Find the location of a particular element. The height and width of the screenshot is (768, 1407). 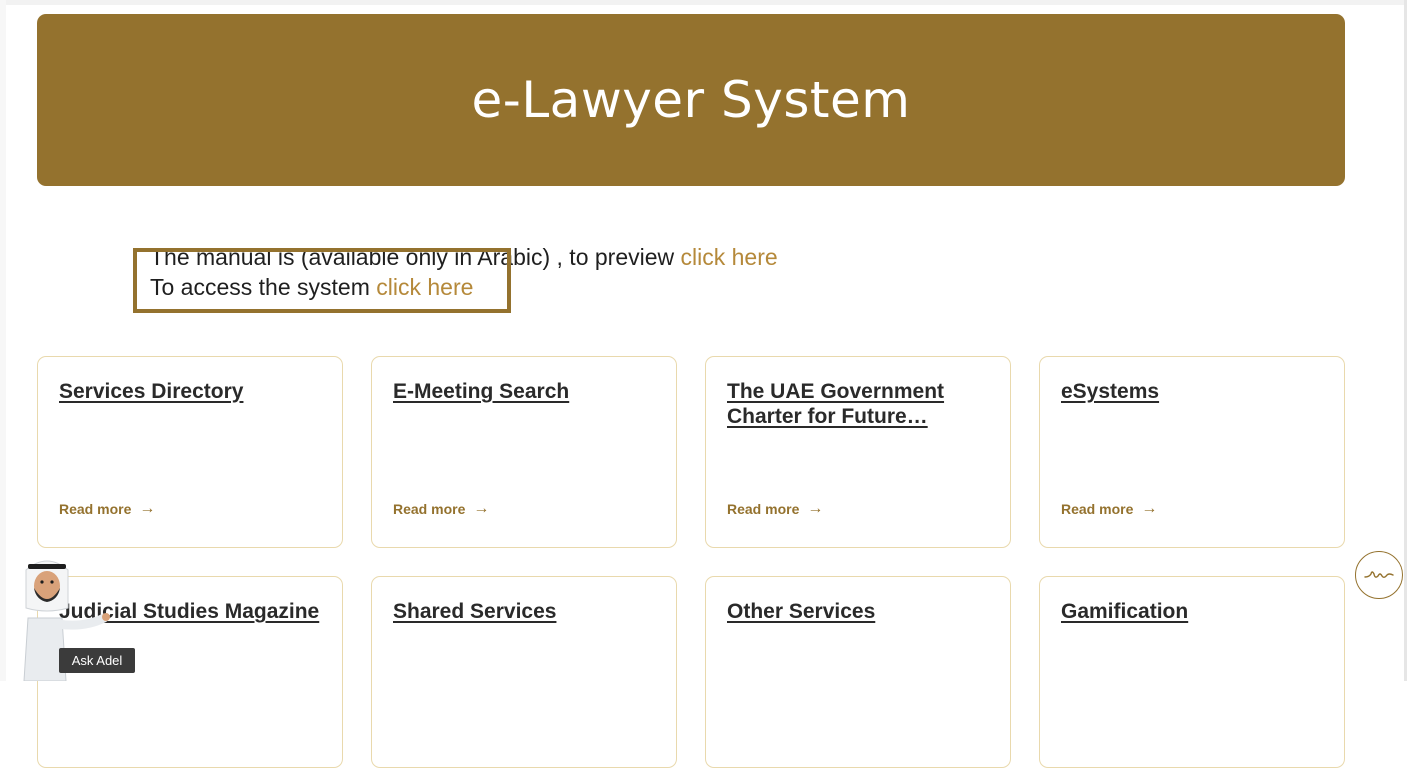

card-title: Shared Services is located at coordinates (524, 611).